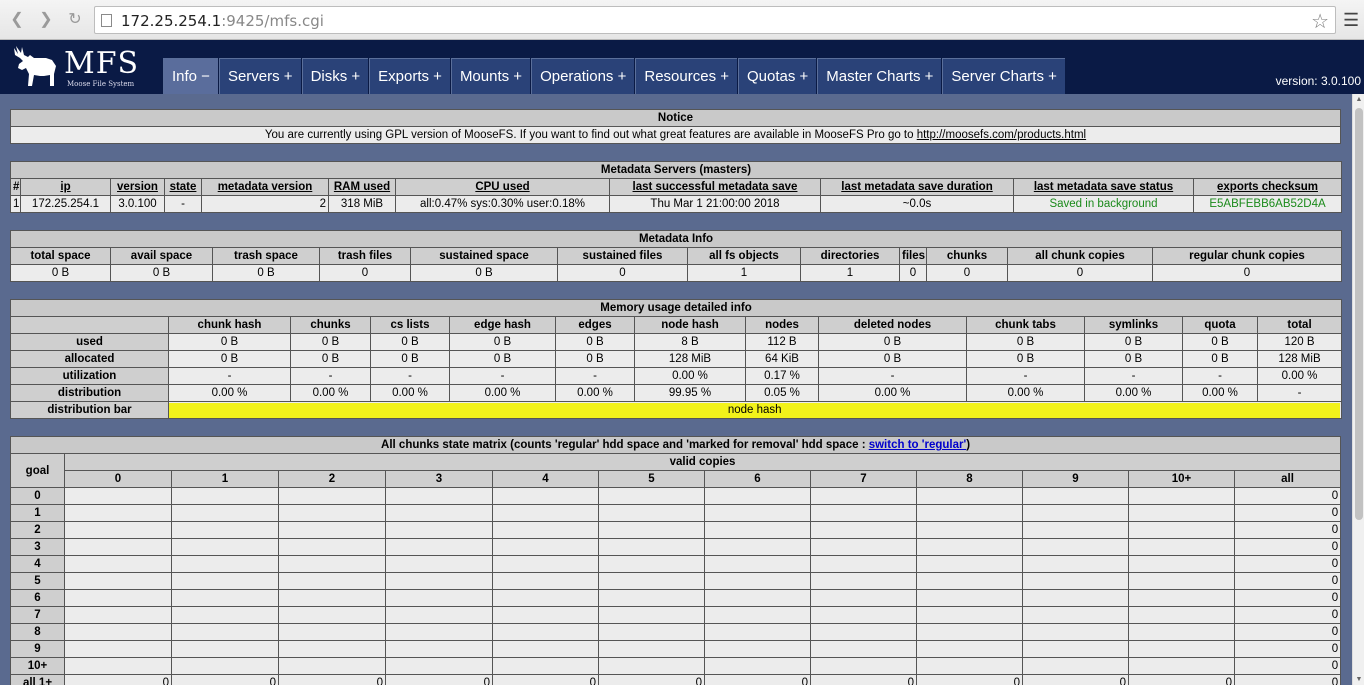  Describe the element at coordinates (118, 479) in the screenshot. I see `column-header: 0` at that location.